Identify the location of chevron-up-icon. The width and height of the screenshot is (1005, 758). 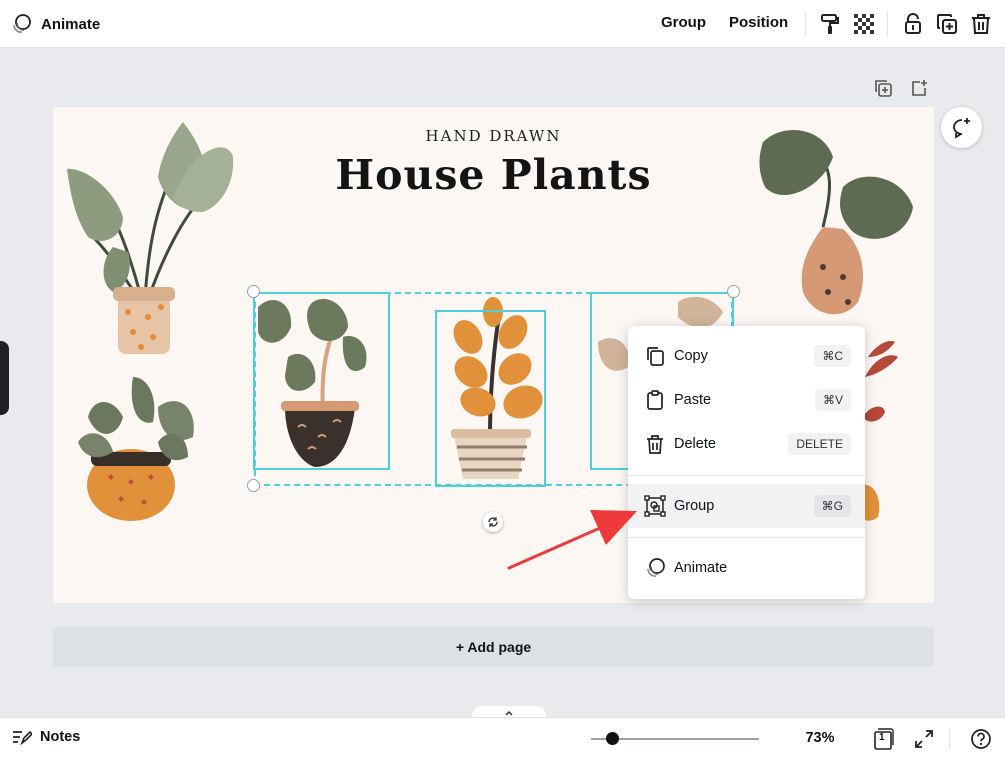
(509, 713).